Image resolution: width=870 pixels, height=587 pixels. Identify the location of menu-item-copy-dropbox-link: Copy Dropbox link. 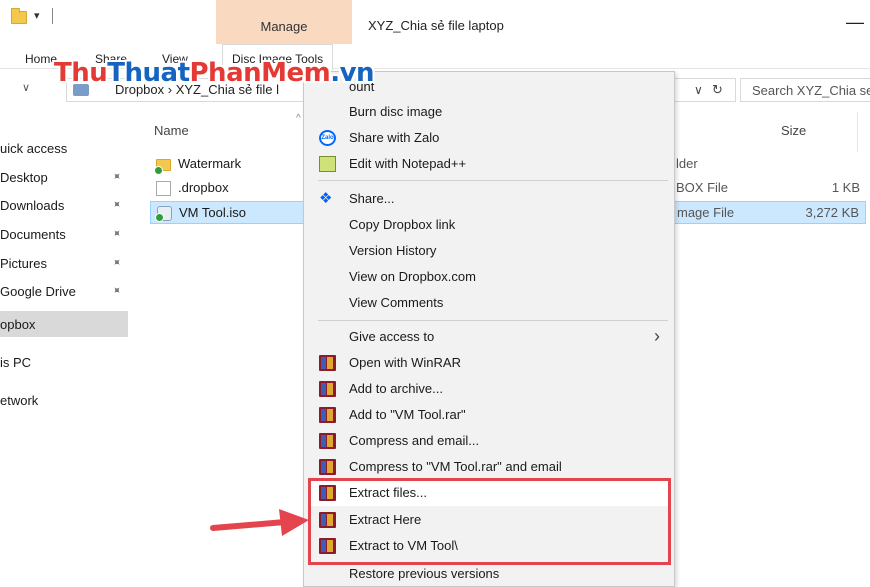
(489, 225).